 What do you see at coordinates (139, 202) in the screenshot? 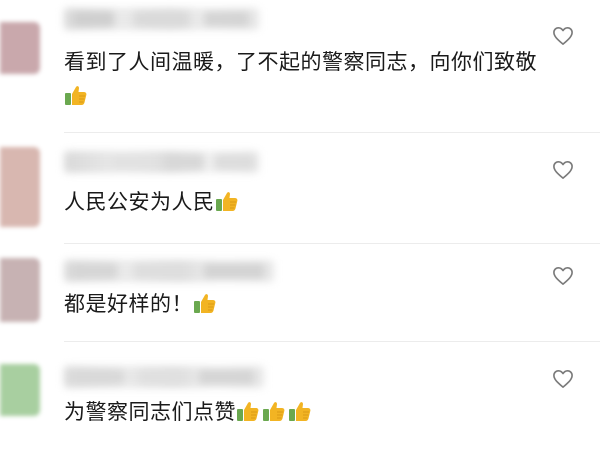
I see `comment-text-body: 人民公安为人民` at bounding box center [139, 202].